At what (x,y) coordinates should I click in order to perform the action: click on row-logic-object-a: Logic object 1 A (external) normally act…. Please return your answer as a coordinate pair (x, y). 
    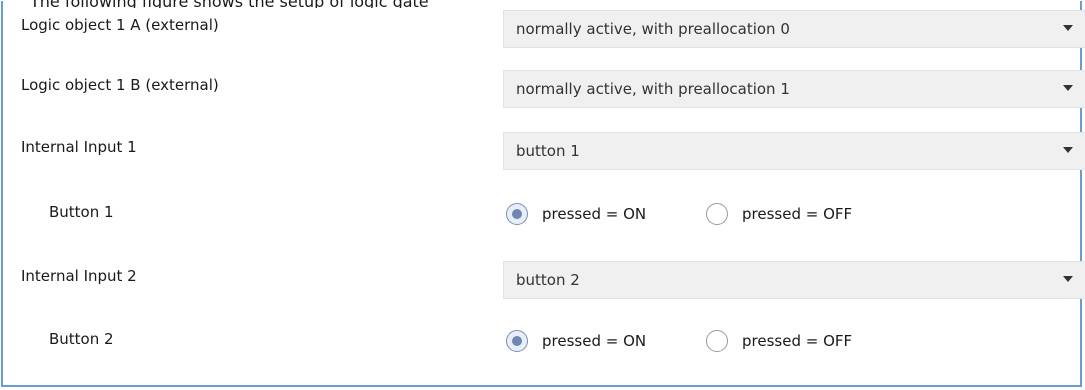
    Looking at the image, I should click on (544, 25).